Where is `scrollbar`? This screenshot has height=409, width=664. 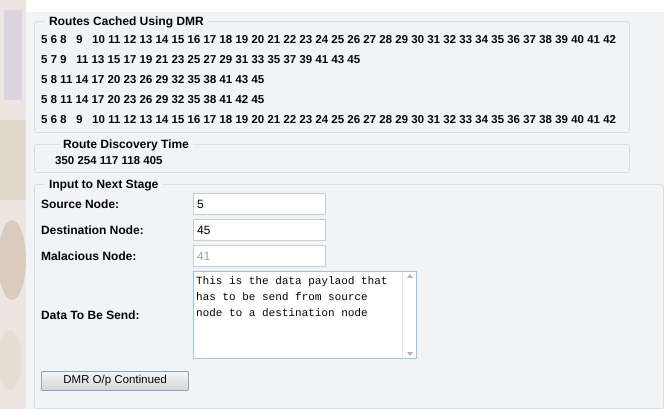
scrollbar is located at coordinates (409, 315).